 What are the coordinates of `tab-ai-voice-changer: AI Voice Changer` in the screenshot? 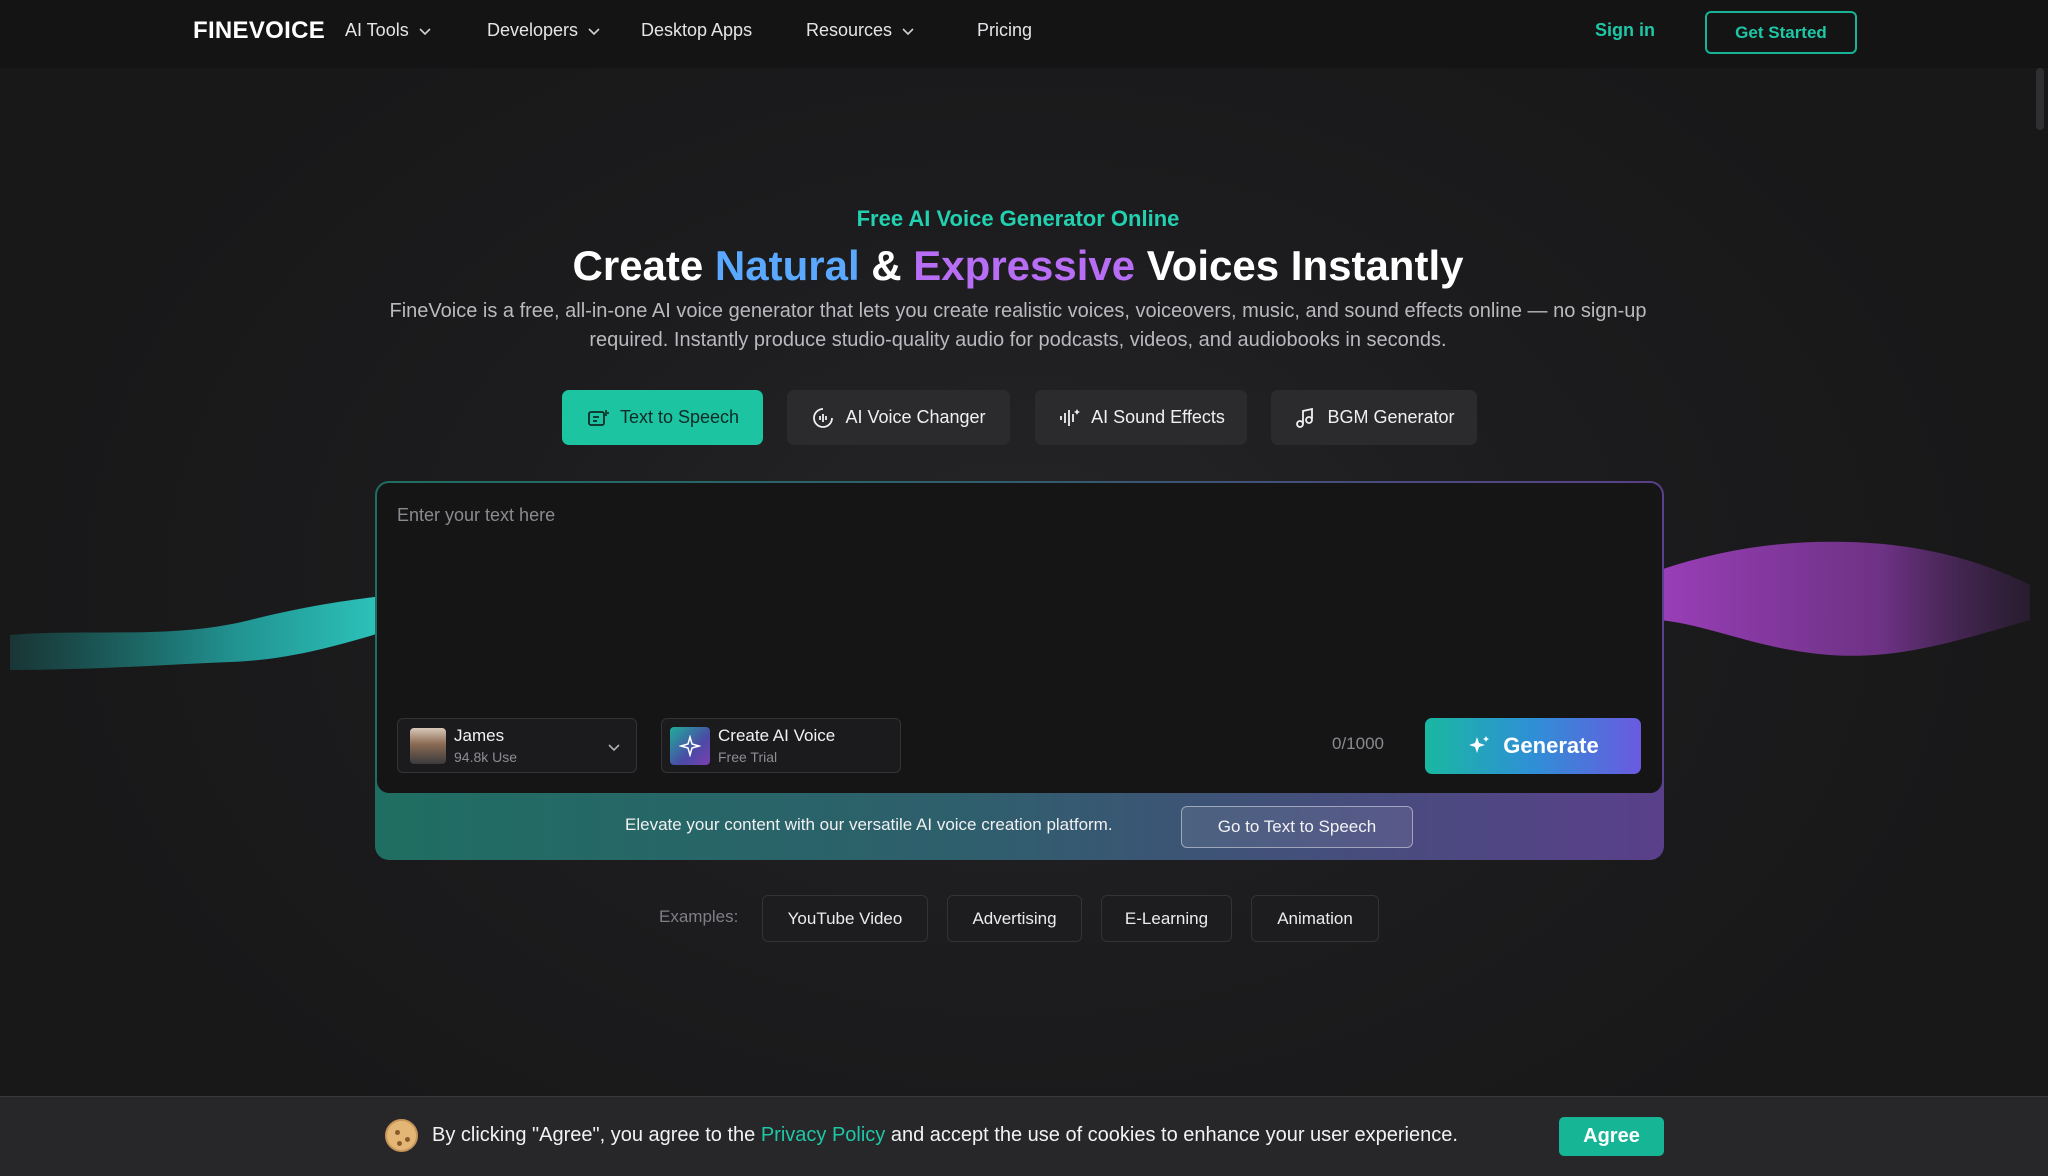 It's located at (898, 417).